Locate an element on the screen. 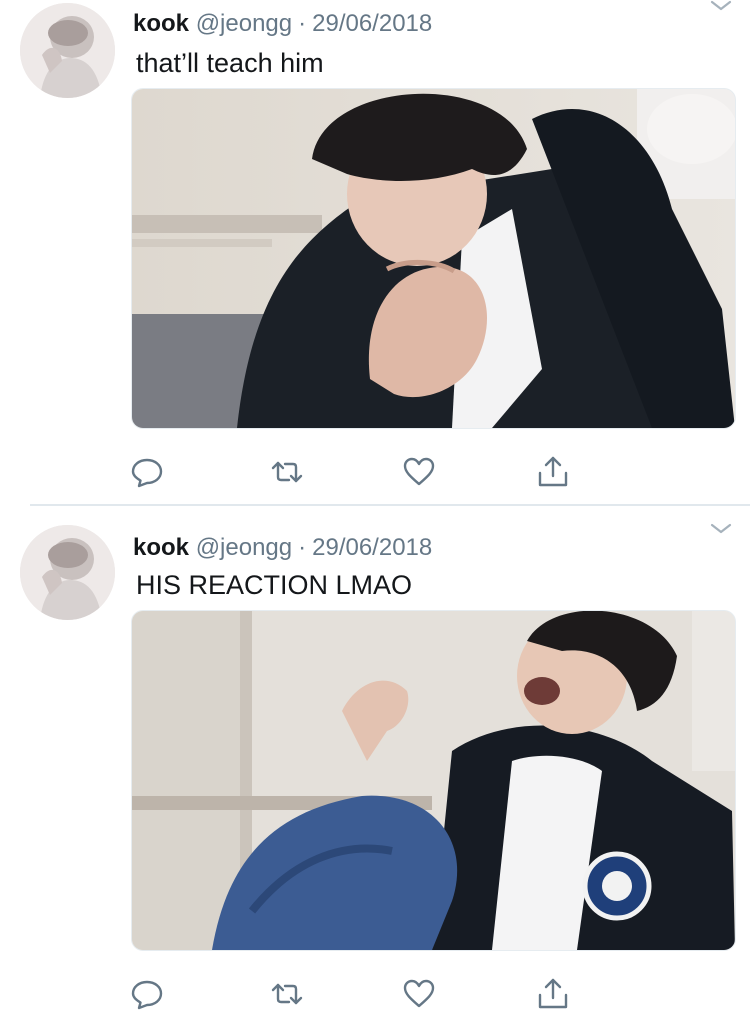  tweet-text: that’ll teach him is located at coordinates (230, 63).